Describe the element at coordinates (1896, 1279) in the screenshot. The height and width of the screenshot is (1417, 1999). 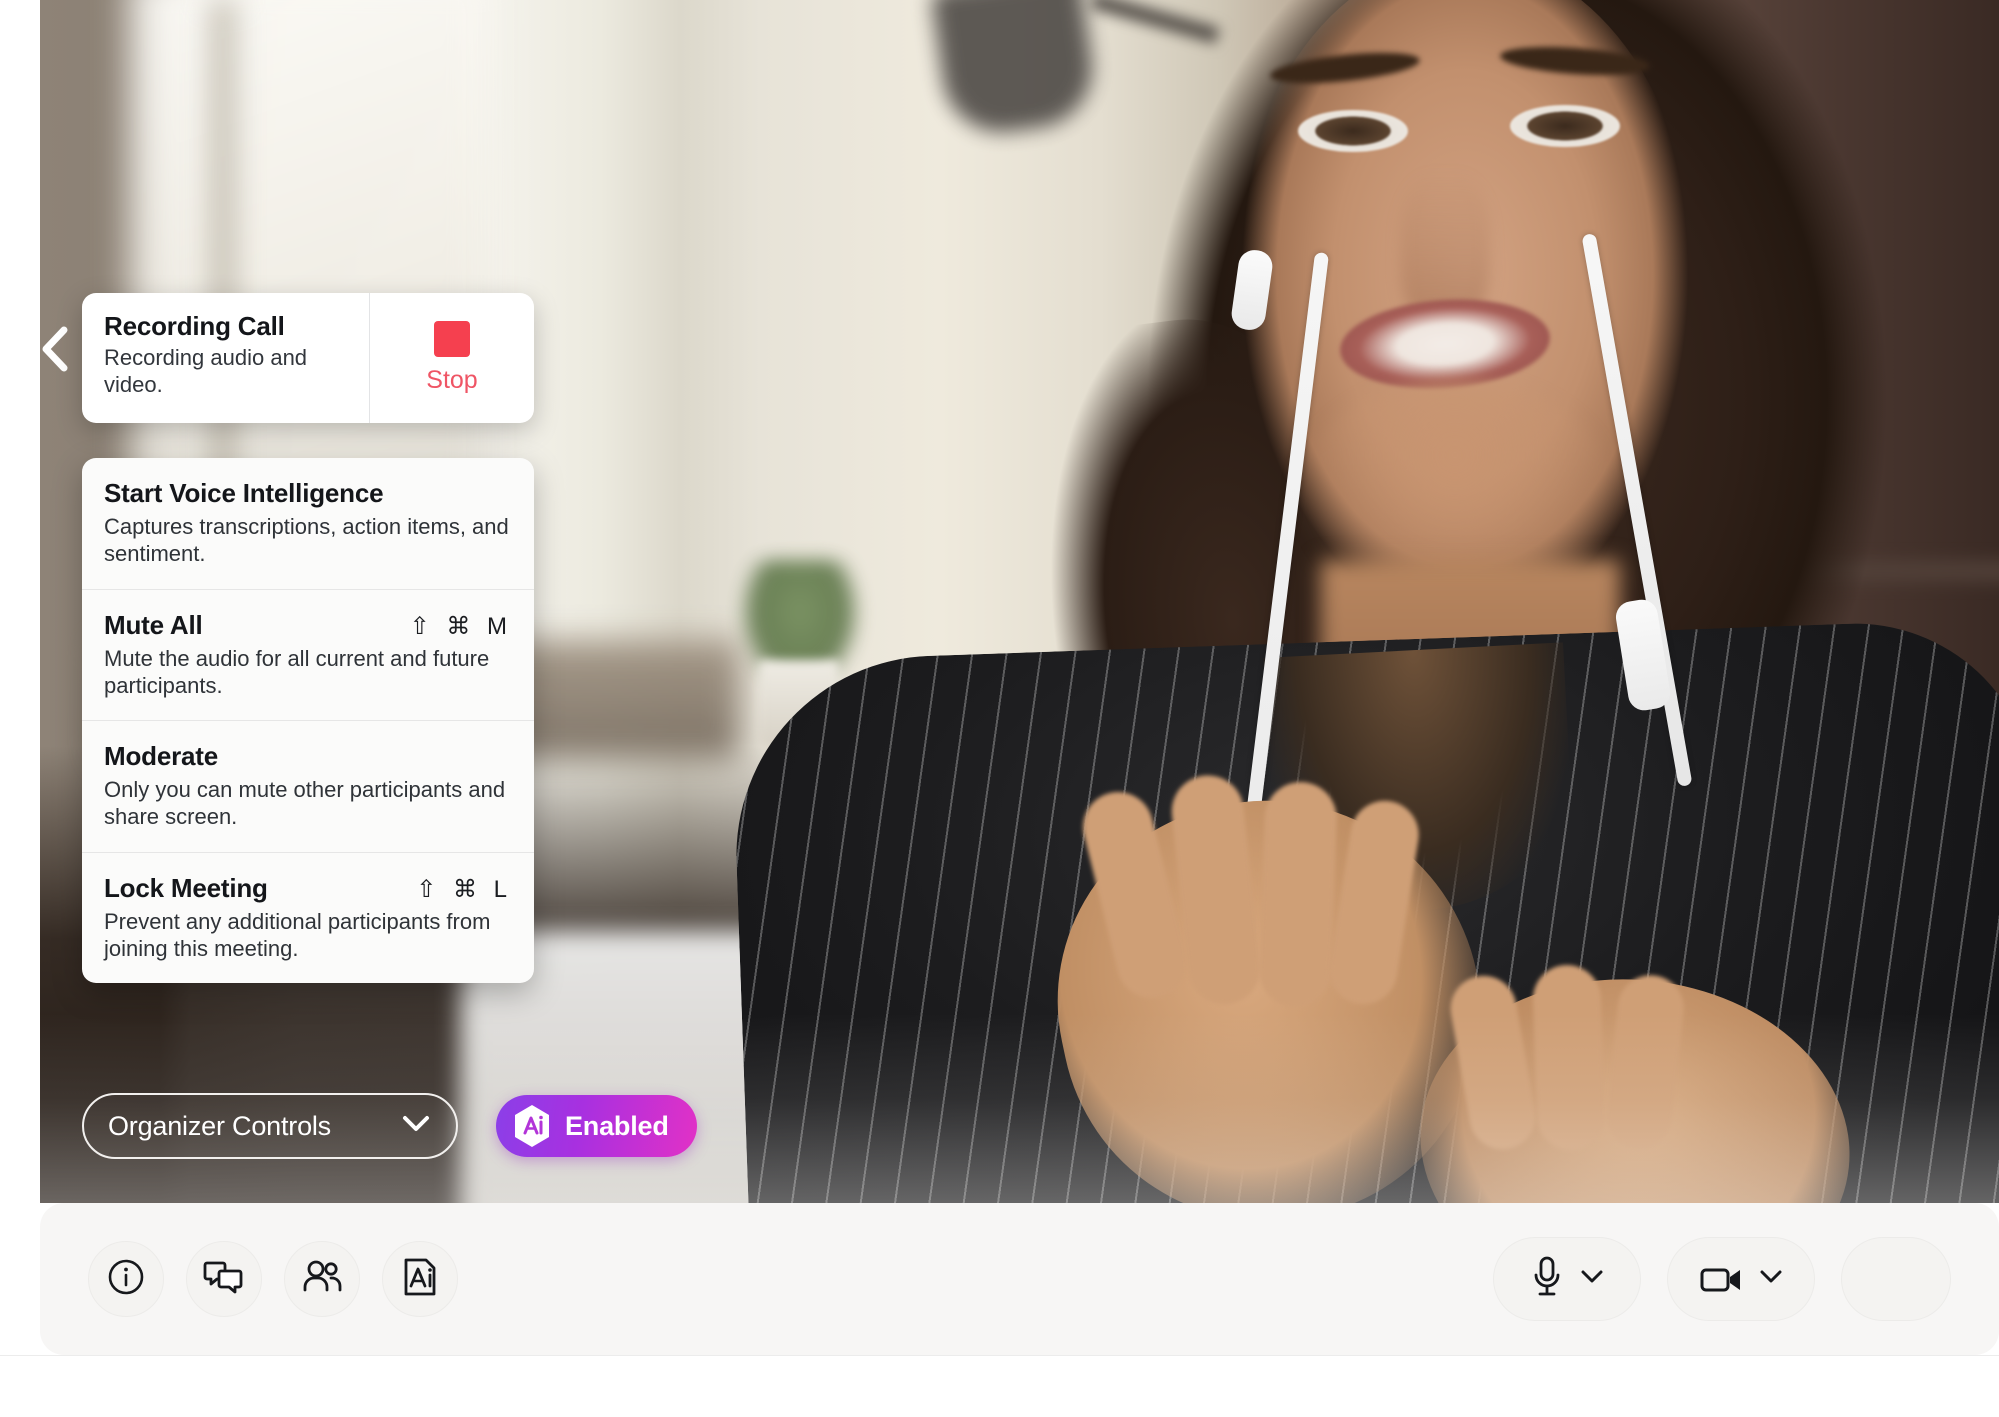
I see `more-options-button` at that location.